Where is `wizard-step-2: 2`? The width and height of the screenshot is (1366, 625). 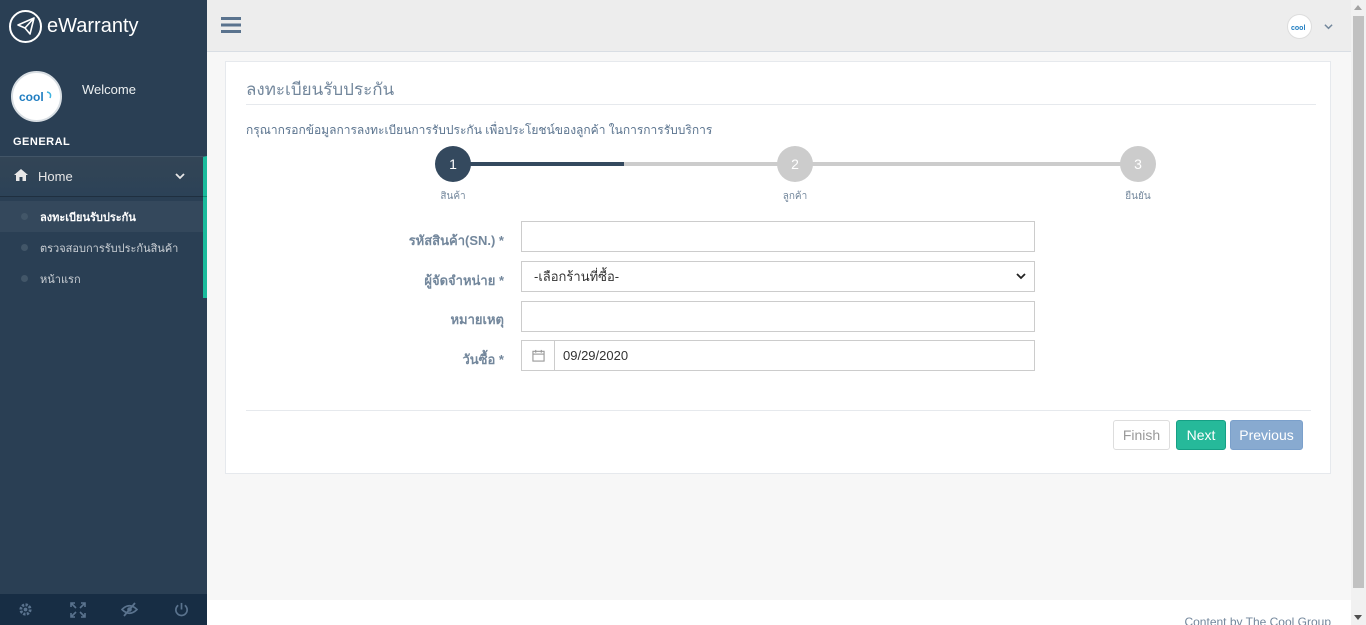
wizard-step-2: 2 is located at coordinates (795, 164).